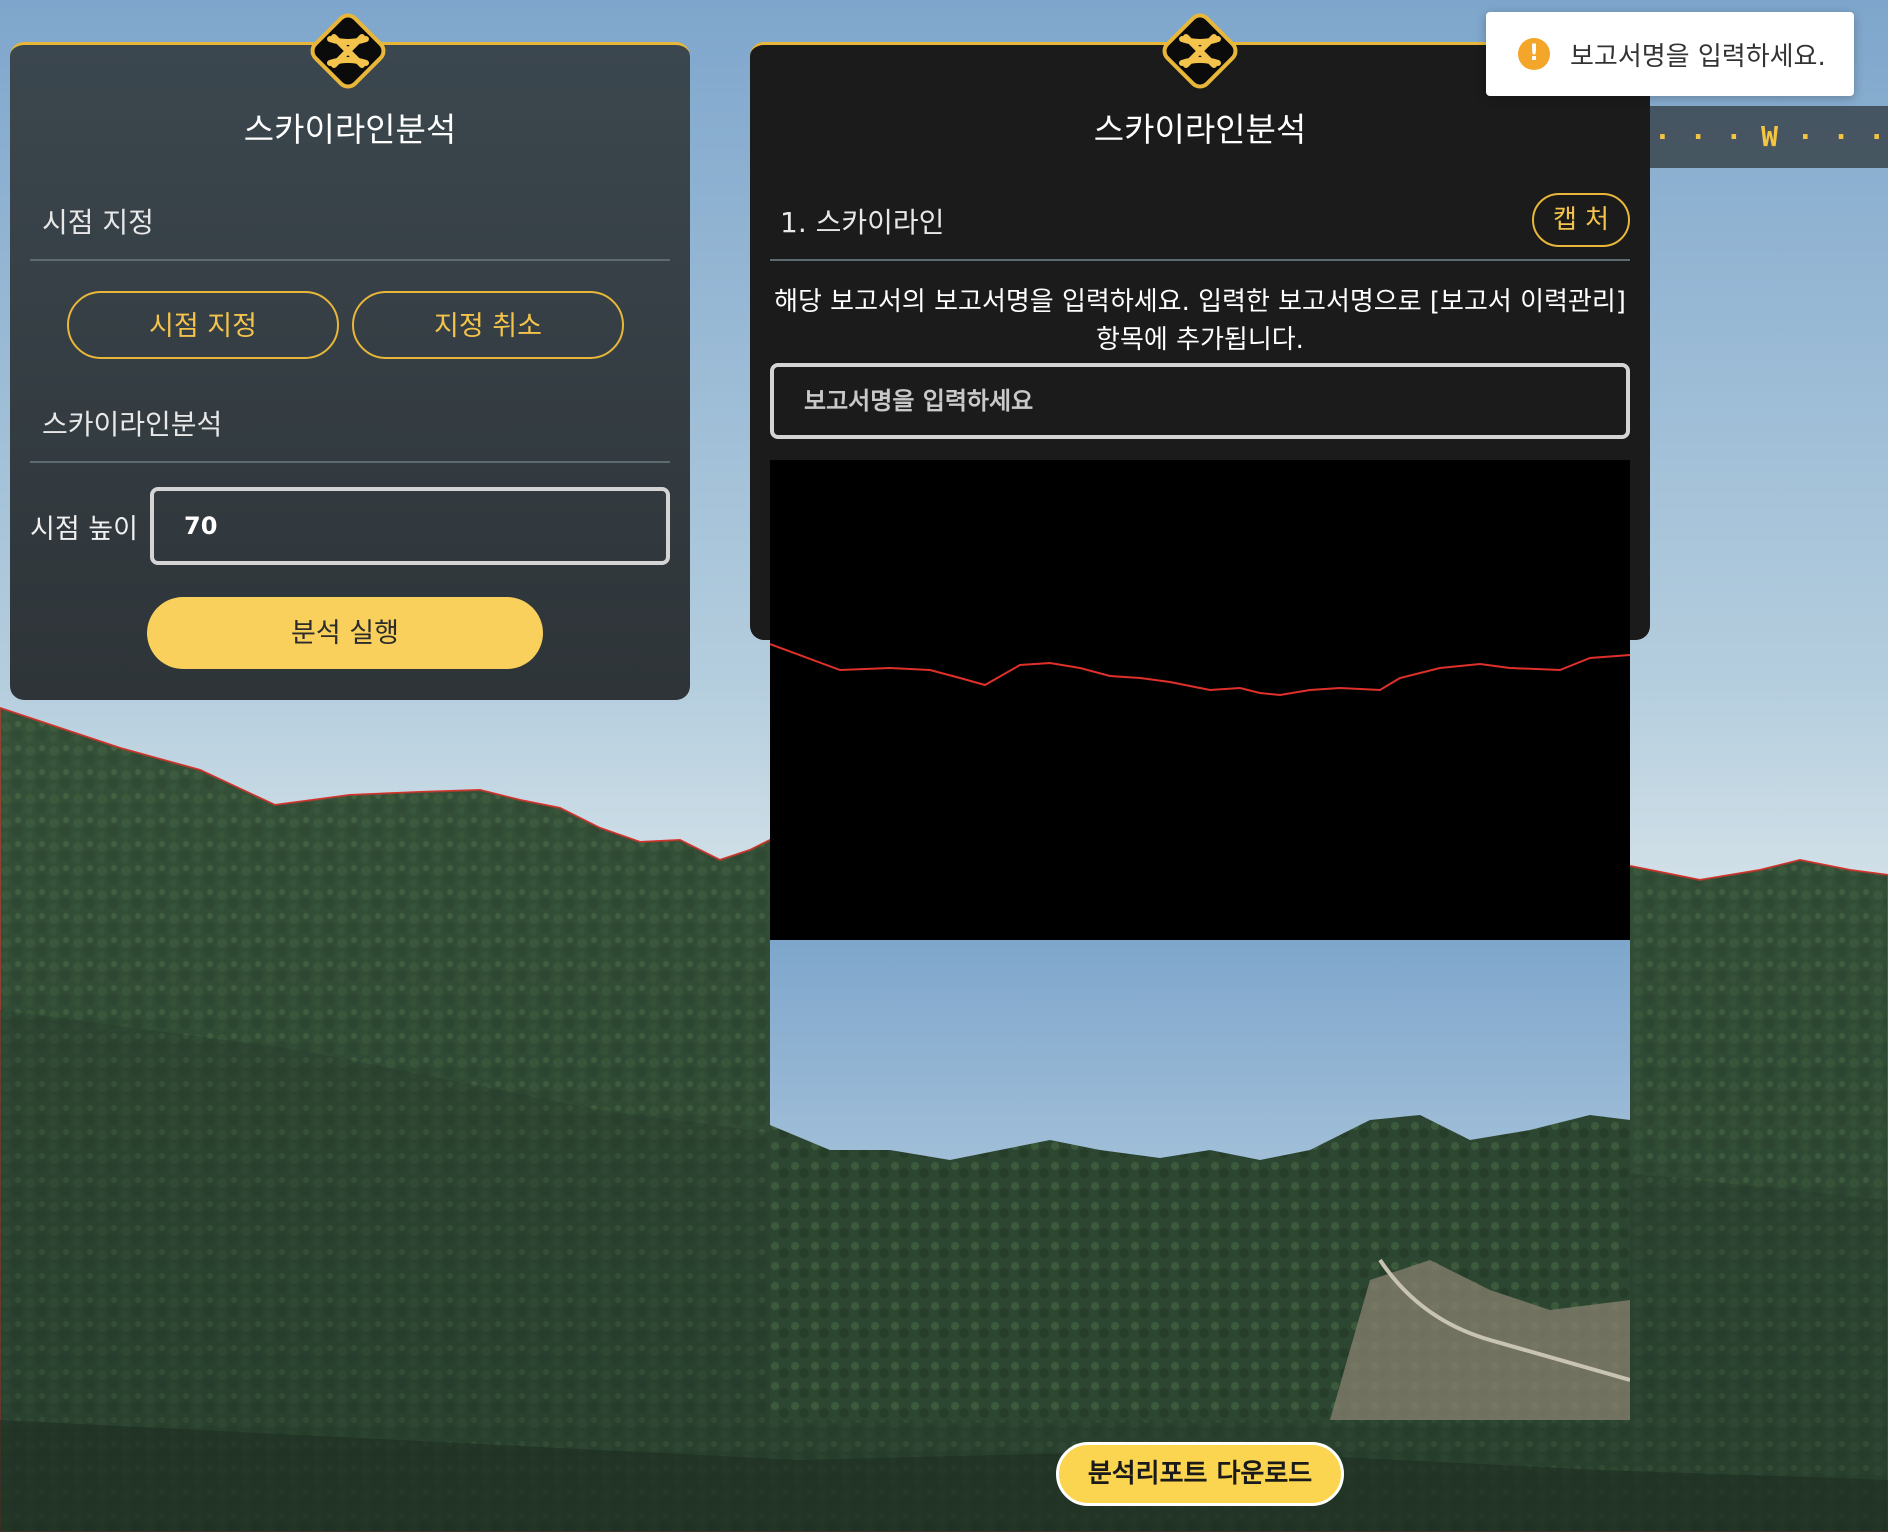 The image size is (1888, 1532). What do you see at coordinates (345, 633) in the screenshot?
I see `run-analysis-button: 분석 실행` at bounding box center [345, 633].